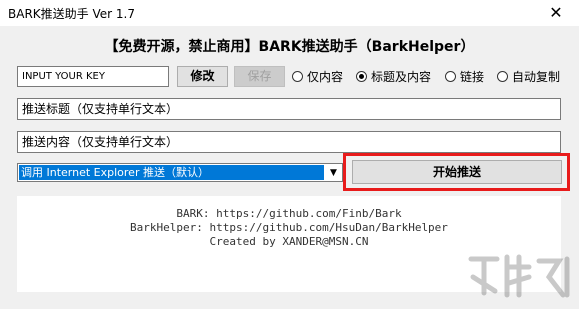 The width and height of the screenshot is (579, 309). I want to click on key-input: INPUT YOUR KEY, so click(93, 76).